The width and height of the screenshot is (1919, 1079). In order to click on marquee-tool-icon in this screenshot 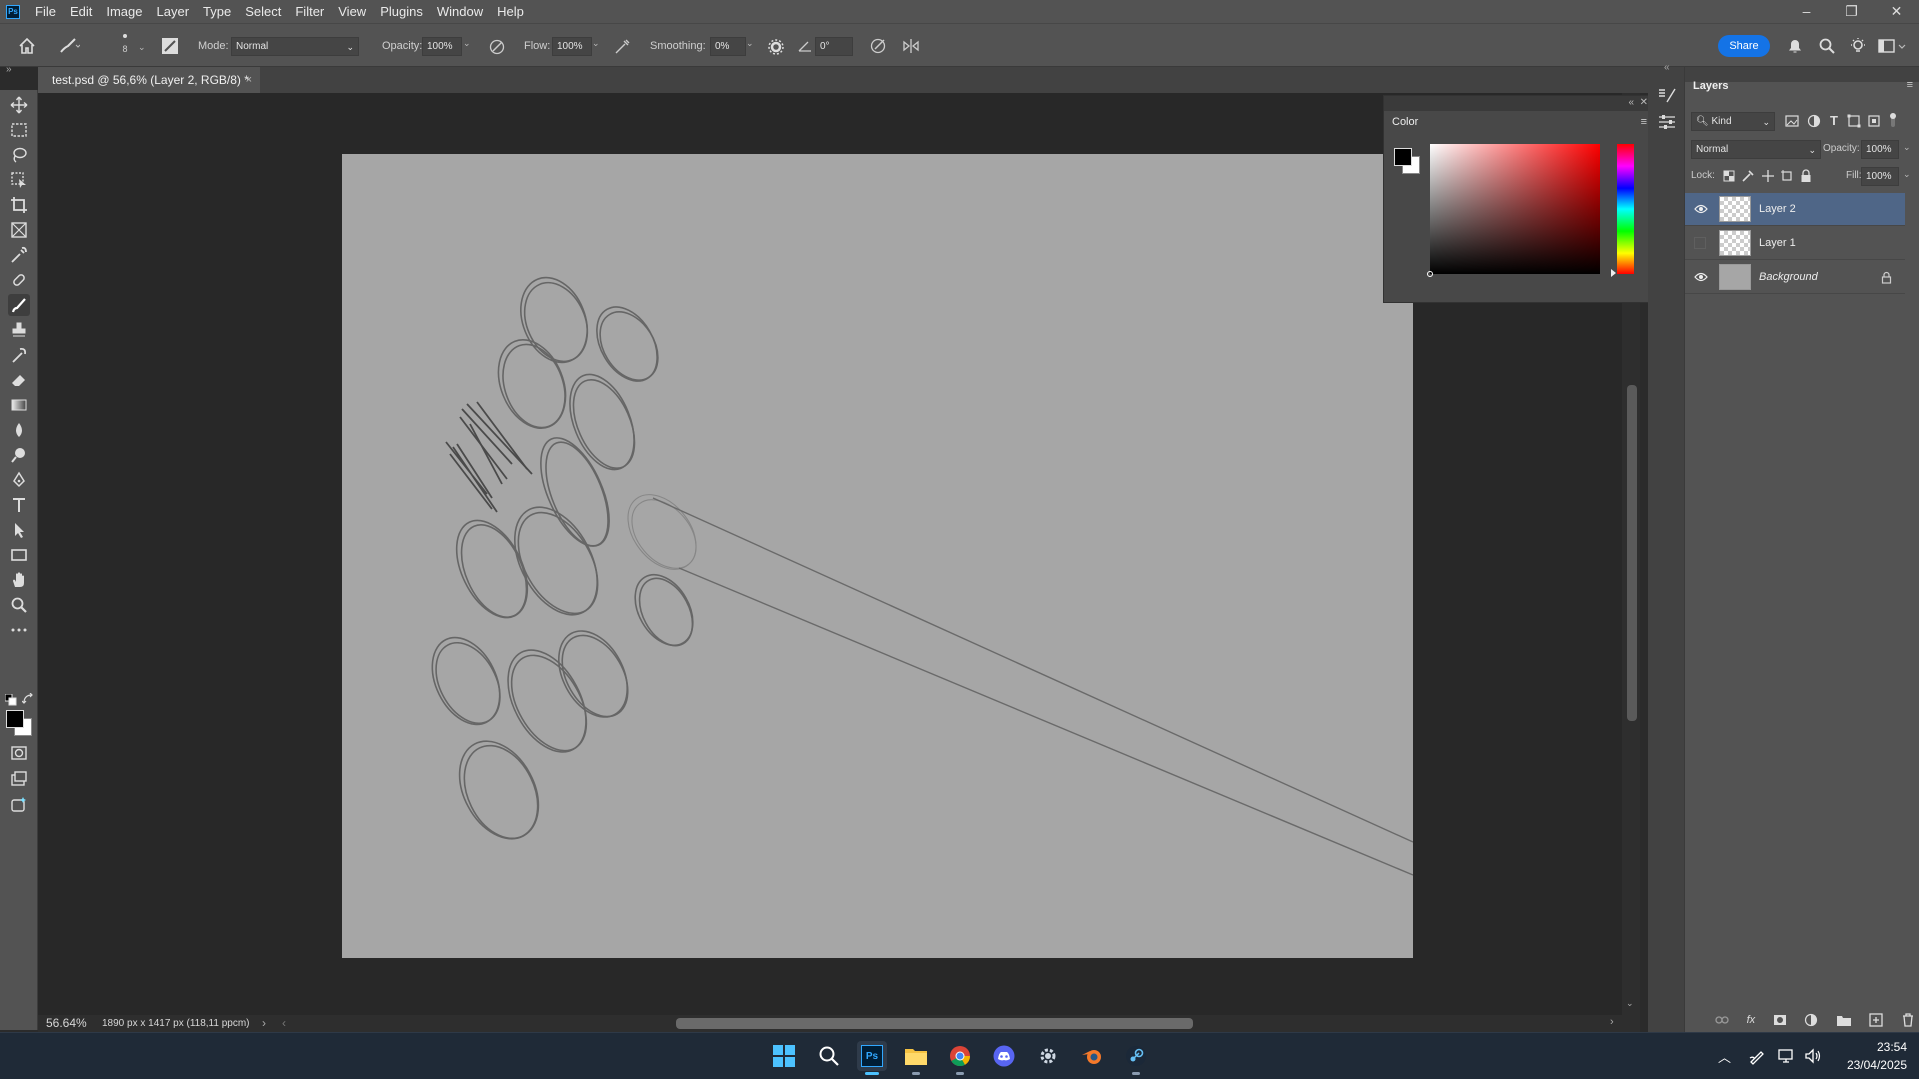, I will do `click(19, 130)`.